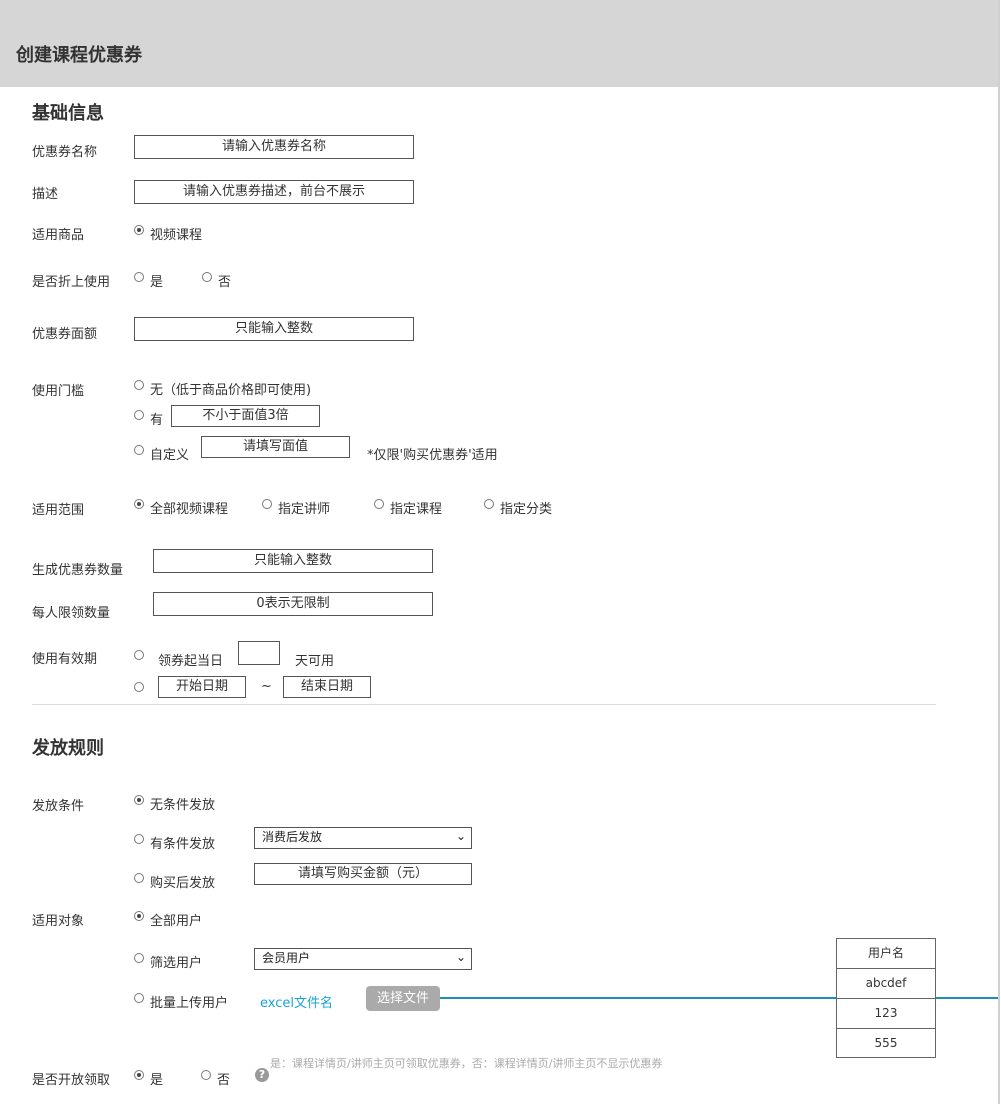 The image size is (1001, 1104). What do you see at coordinates (58, 806) in the screenshot?
I see `issue-condition-label: 发放条件` at bounding box center [58, 806].